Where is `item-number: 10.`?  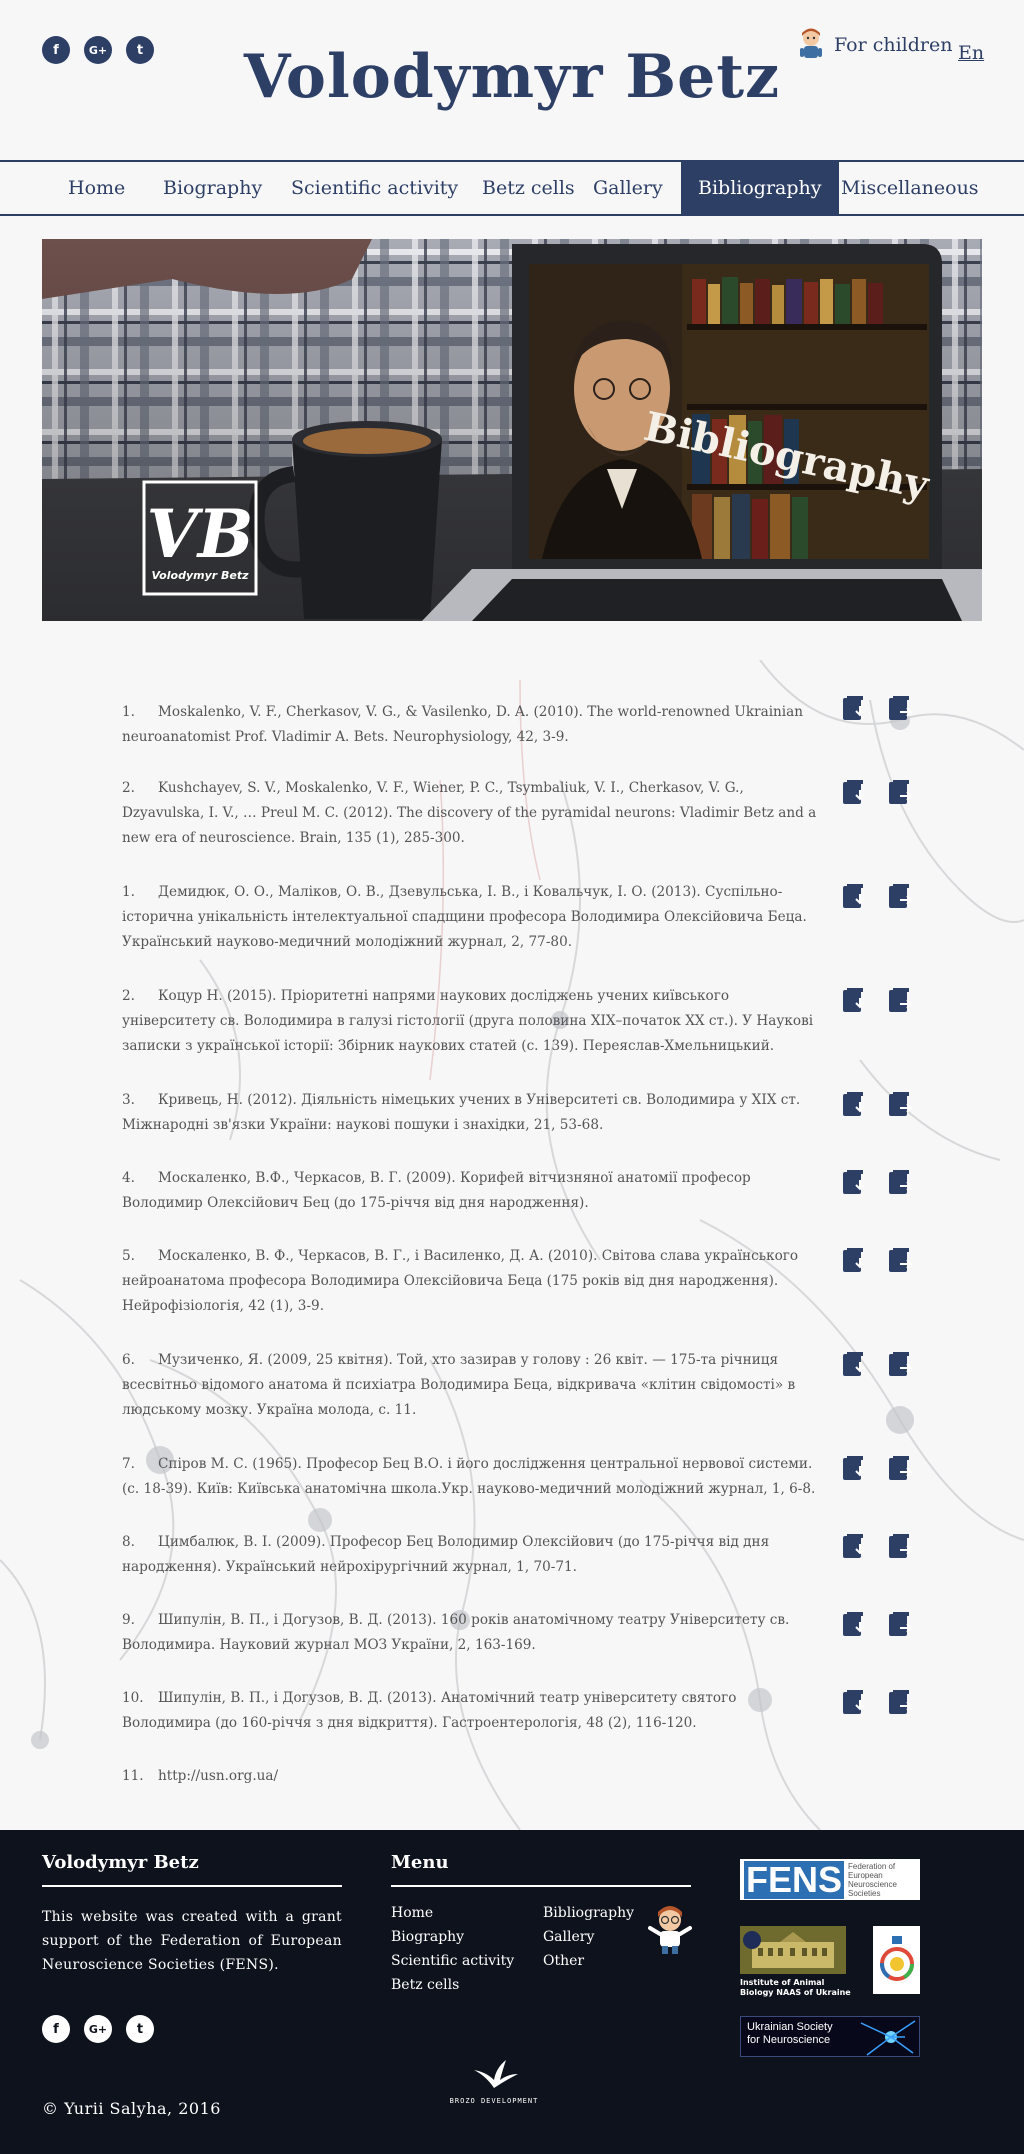 item-number: 10. is located at coordinates (133, 1698).